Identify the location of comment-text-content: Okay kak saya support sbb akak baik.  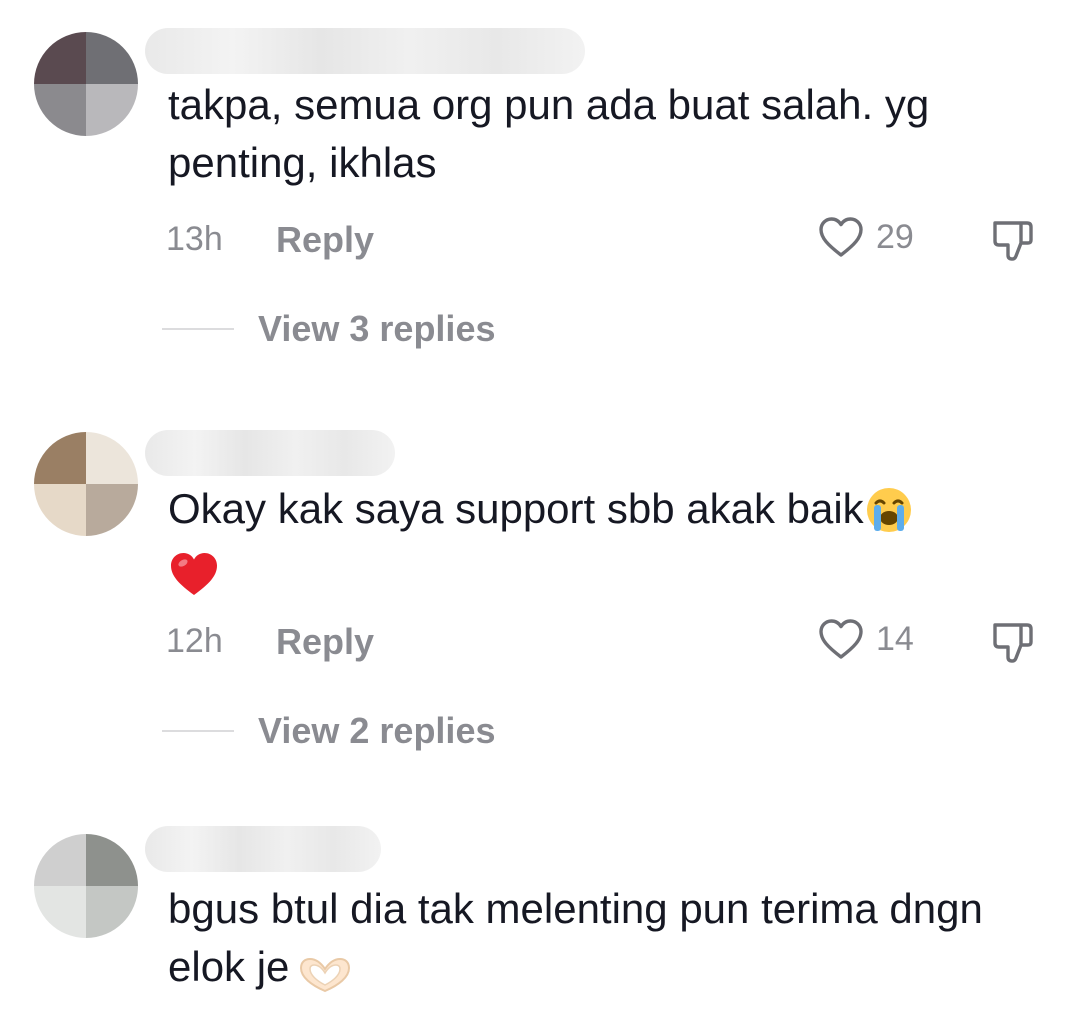
(516, 508).